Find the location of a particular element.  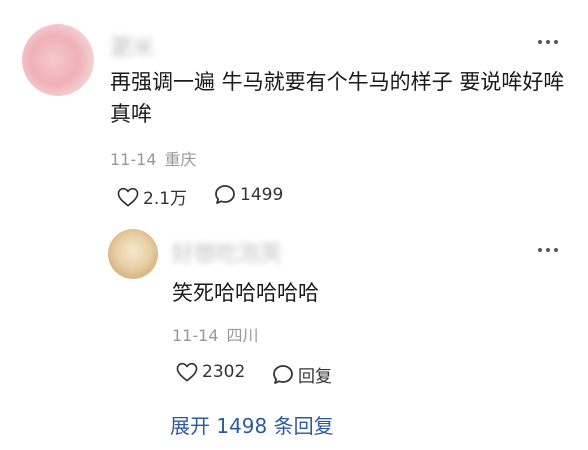

reply-button: 回复 is located at coordinates (302, 374).